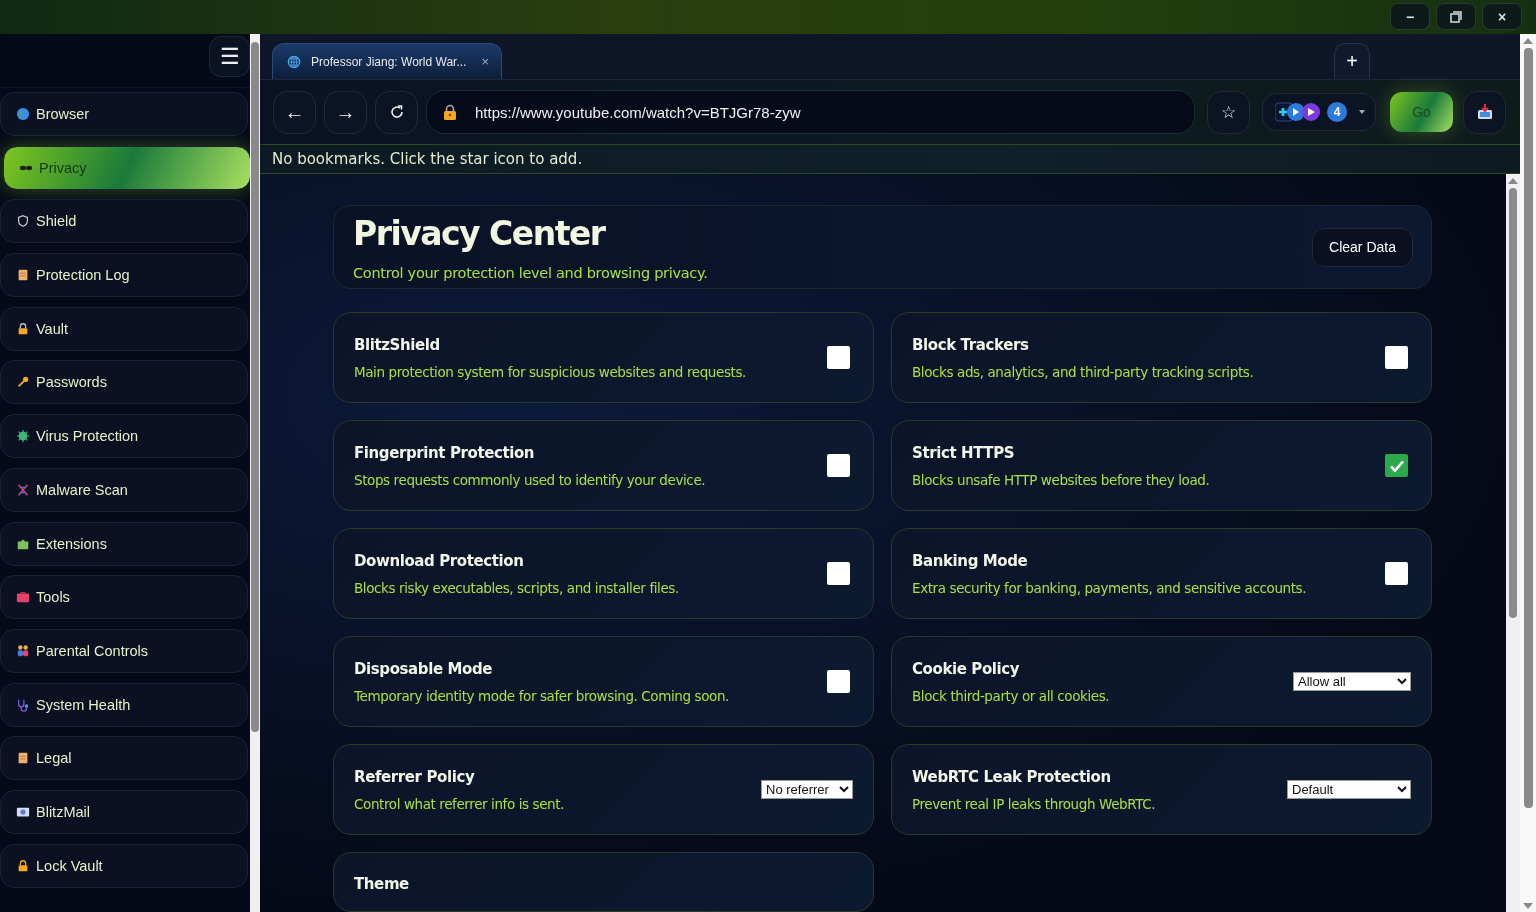 The height and width of the screenshot is (912, 1536). What do you see at coordinates (124, 328) in the screenshot?
I see `sidebar-item: Vault` at bounding box center [124, 328].